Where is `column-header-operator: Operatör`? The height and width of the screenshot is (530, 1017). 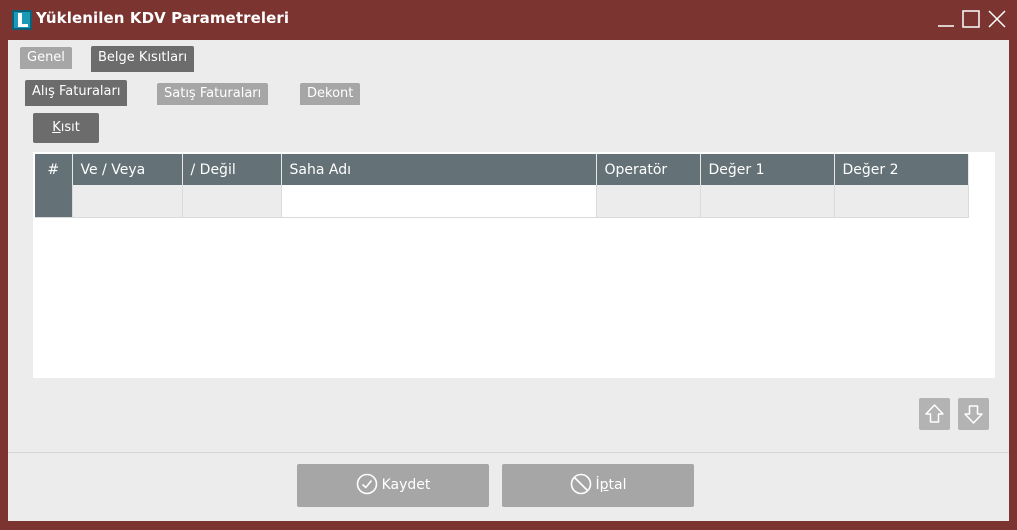
column-header-operator: Operatör is located at coordinates (648, 169).